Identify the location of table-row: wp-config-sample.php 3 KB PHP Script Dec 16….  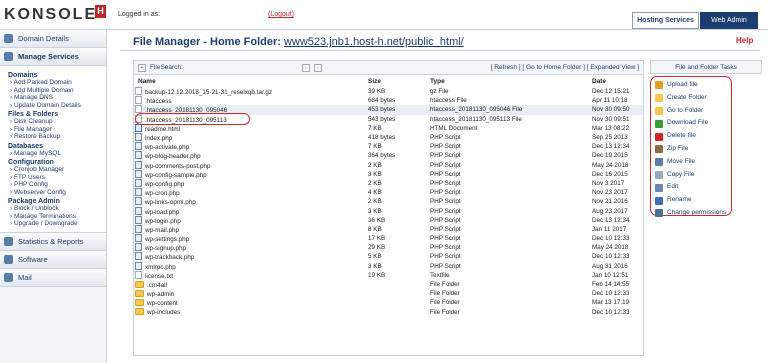
(388, 174).